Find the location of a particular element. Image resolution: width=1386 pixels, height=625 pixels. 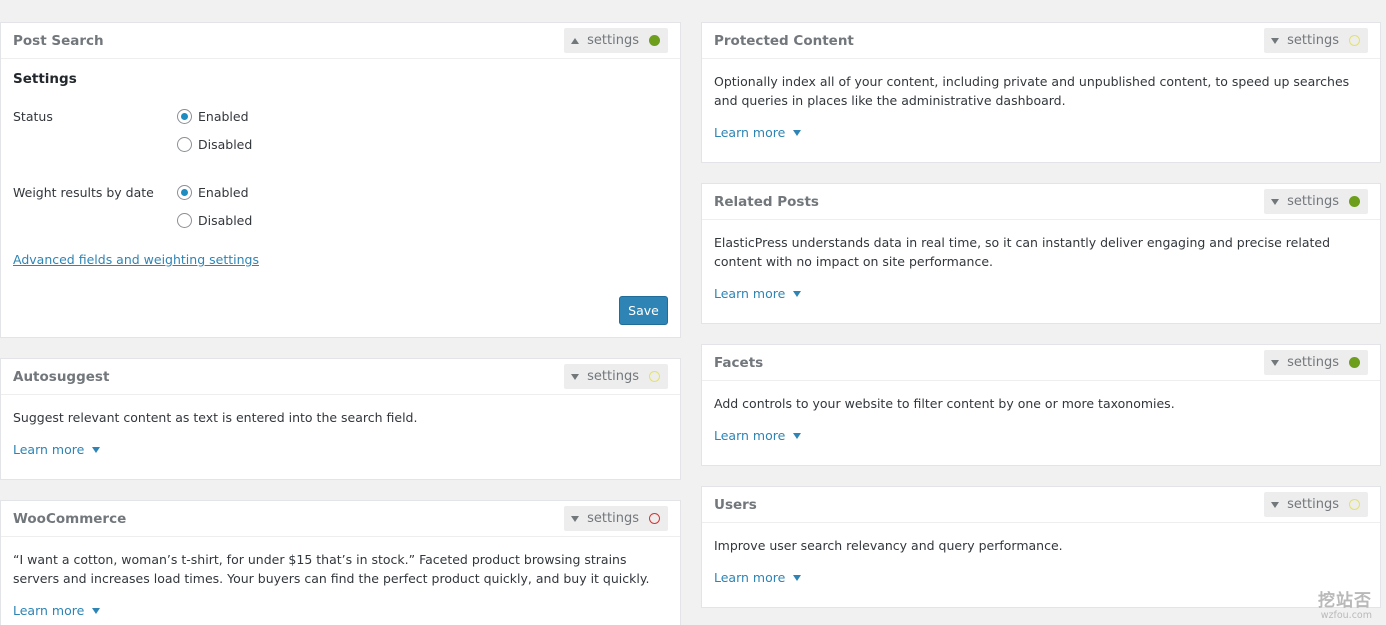

weight-enabled-radio: Enabled is located at coordinates (213, 192).